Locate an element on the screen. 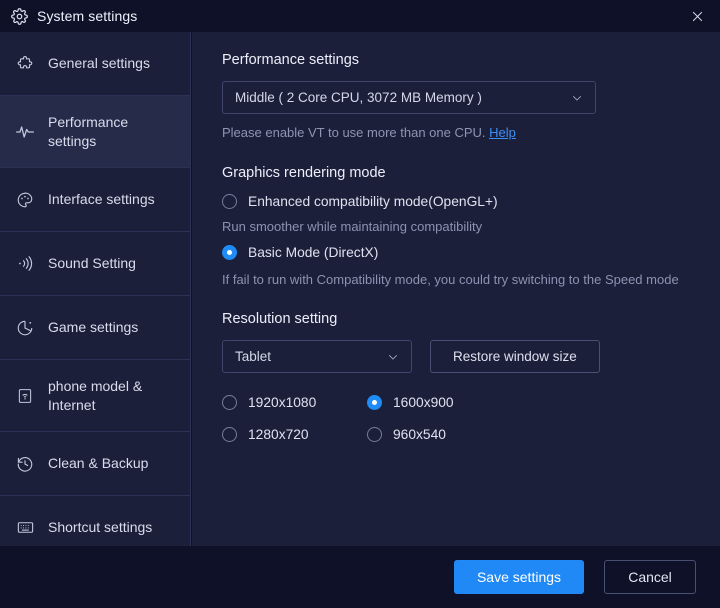 The width and height of the screenshot is (720, 608). sidebar-item-label: Game settings is located at coordinates (93, 327).